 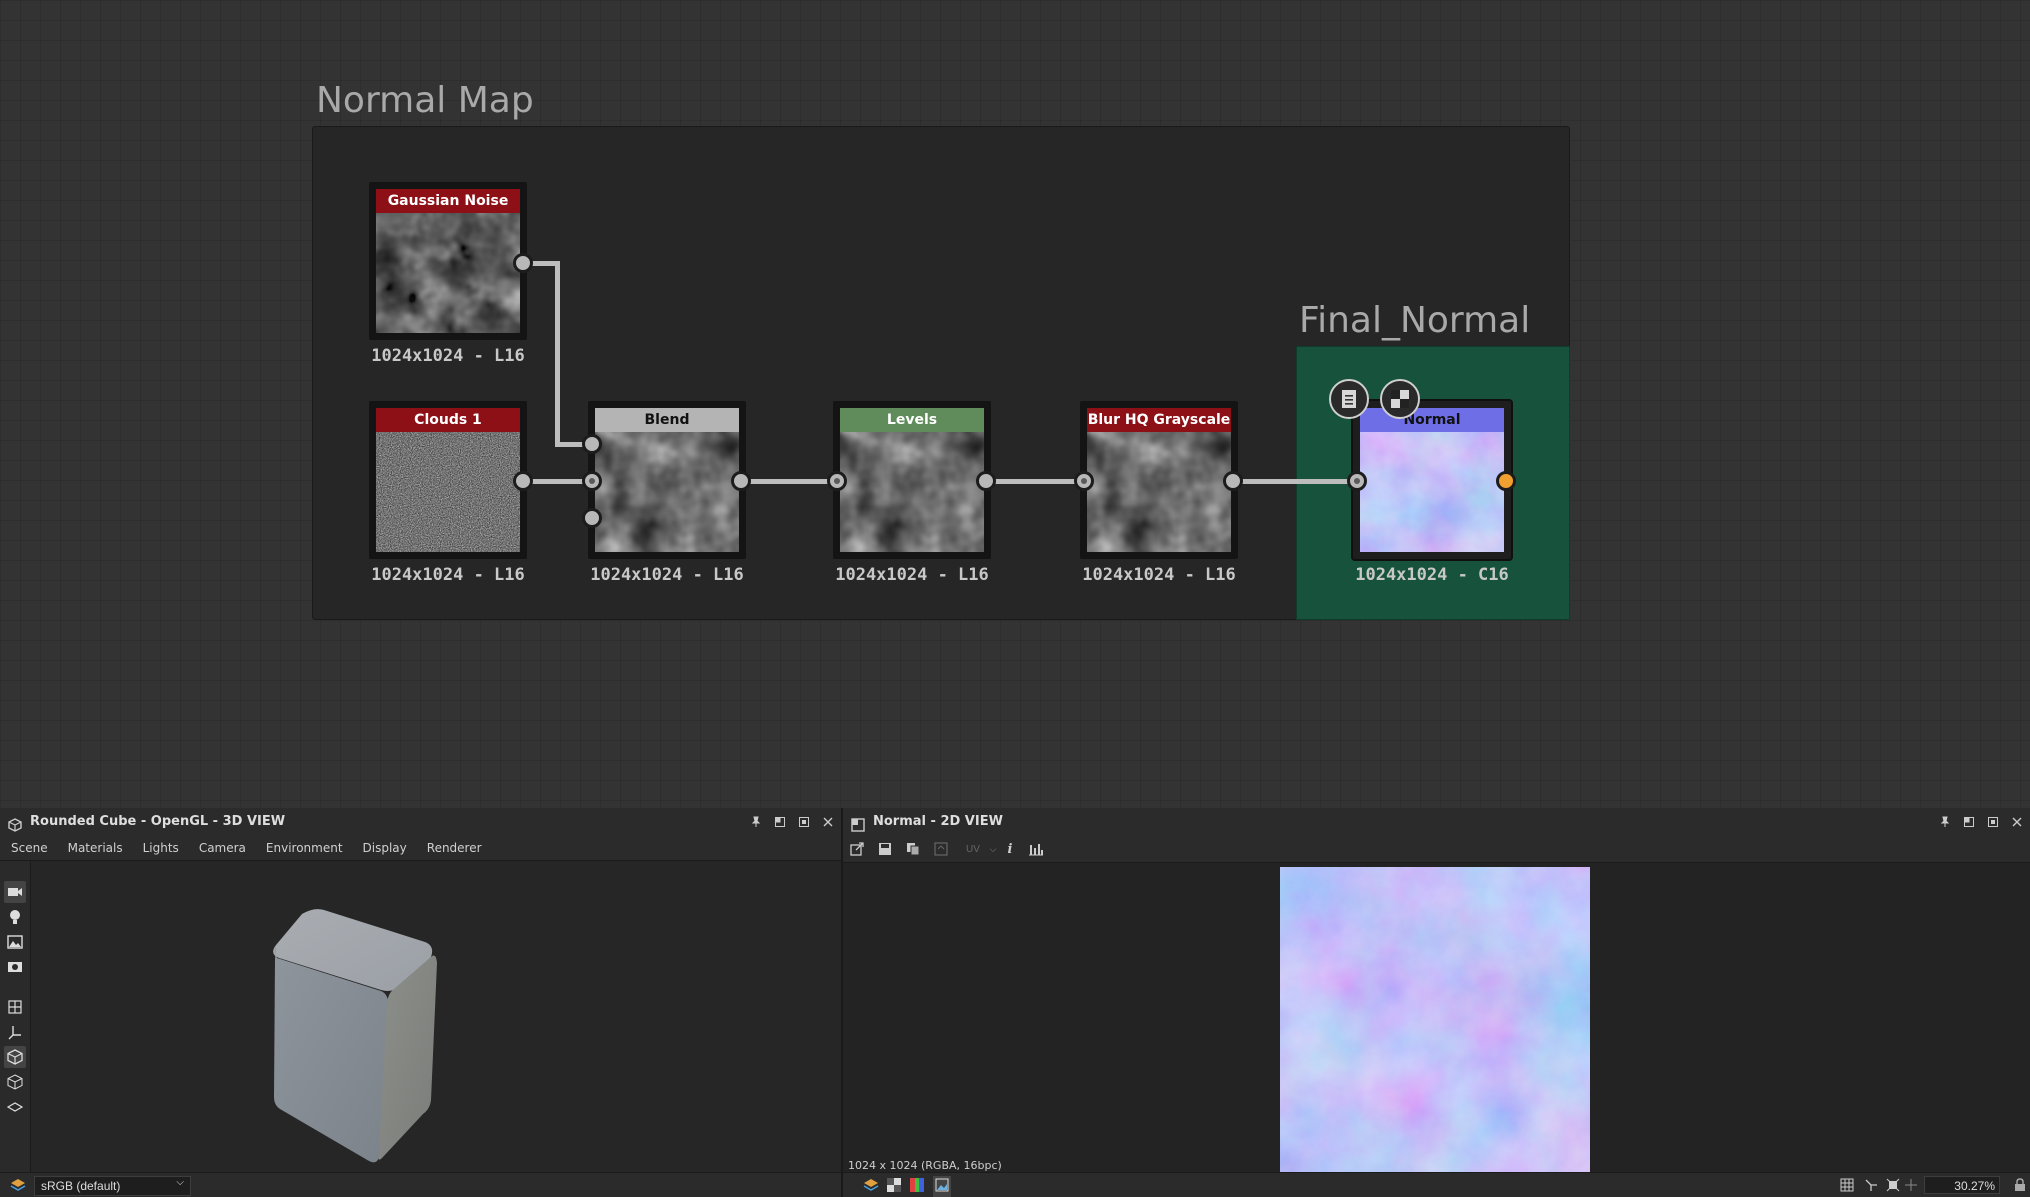 What do you see at coordinates (1432, 480) in the screenshot?
I see `node-normal: Normal` at bounding box center [1432, 480].